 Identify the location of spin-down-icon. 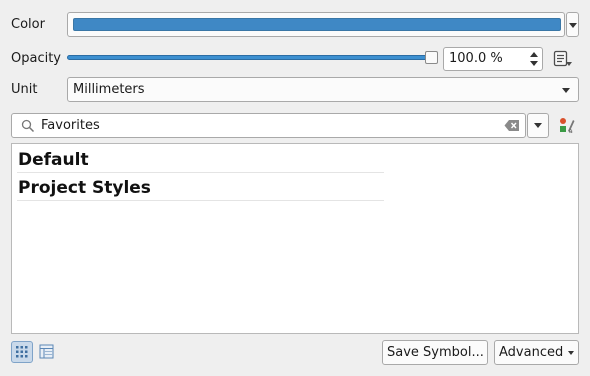
(534, 63).